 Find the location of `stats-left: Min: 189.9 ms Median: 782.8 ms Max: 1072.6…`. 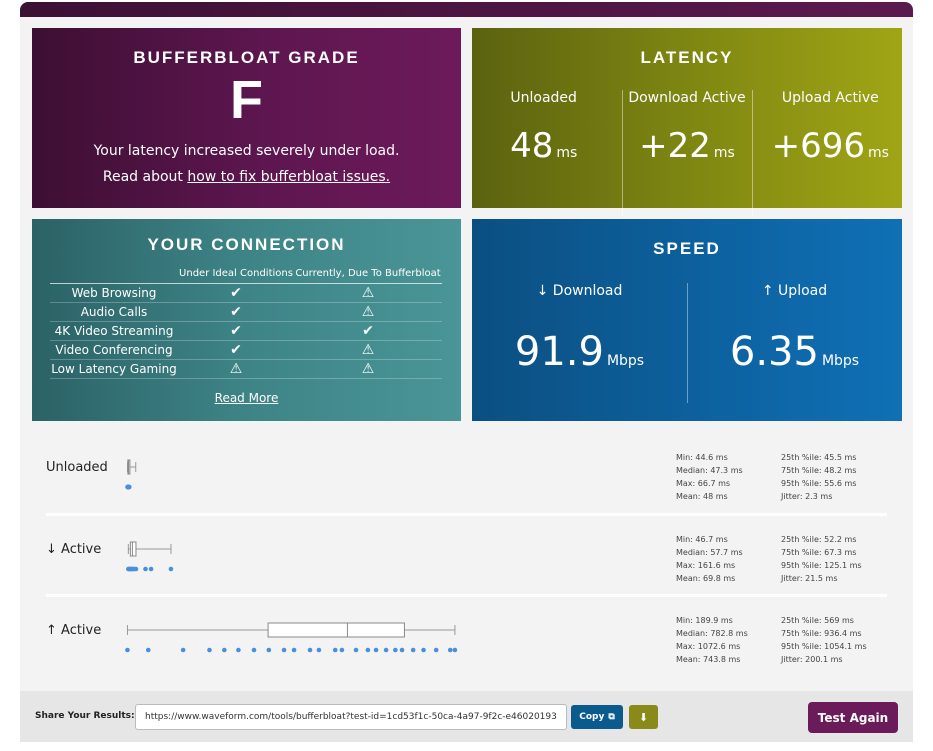

stats-left: Min: 189.9 ms Median: 782.8 ms Max: 1072.6… is located at coordinates (712, 640).